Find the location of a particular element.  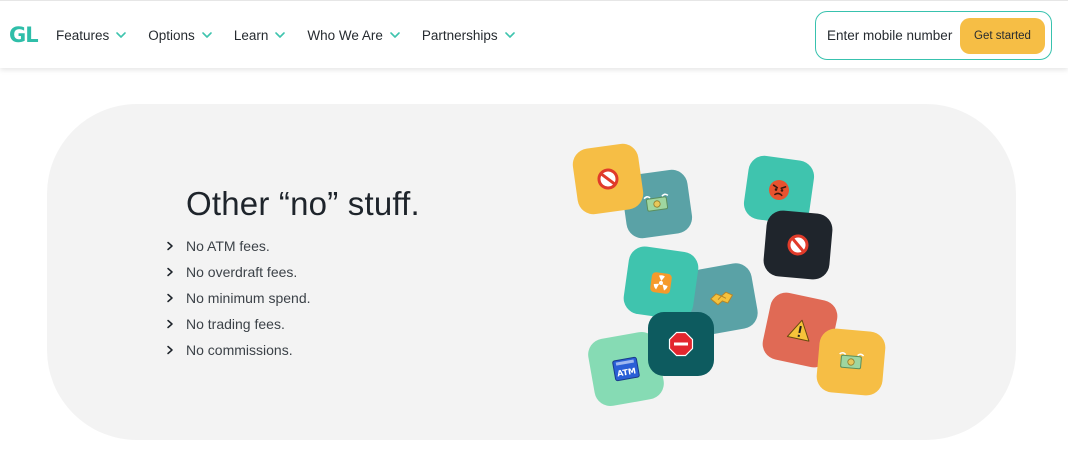

angry-face-icon is located at coordinates (778, 189).